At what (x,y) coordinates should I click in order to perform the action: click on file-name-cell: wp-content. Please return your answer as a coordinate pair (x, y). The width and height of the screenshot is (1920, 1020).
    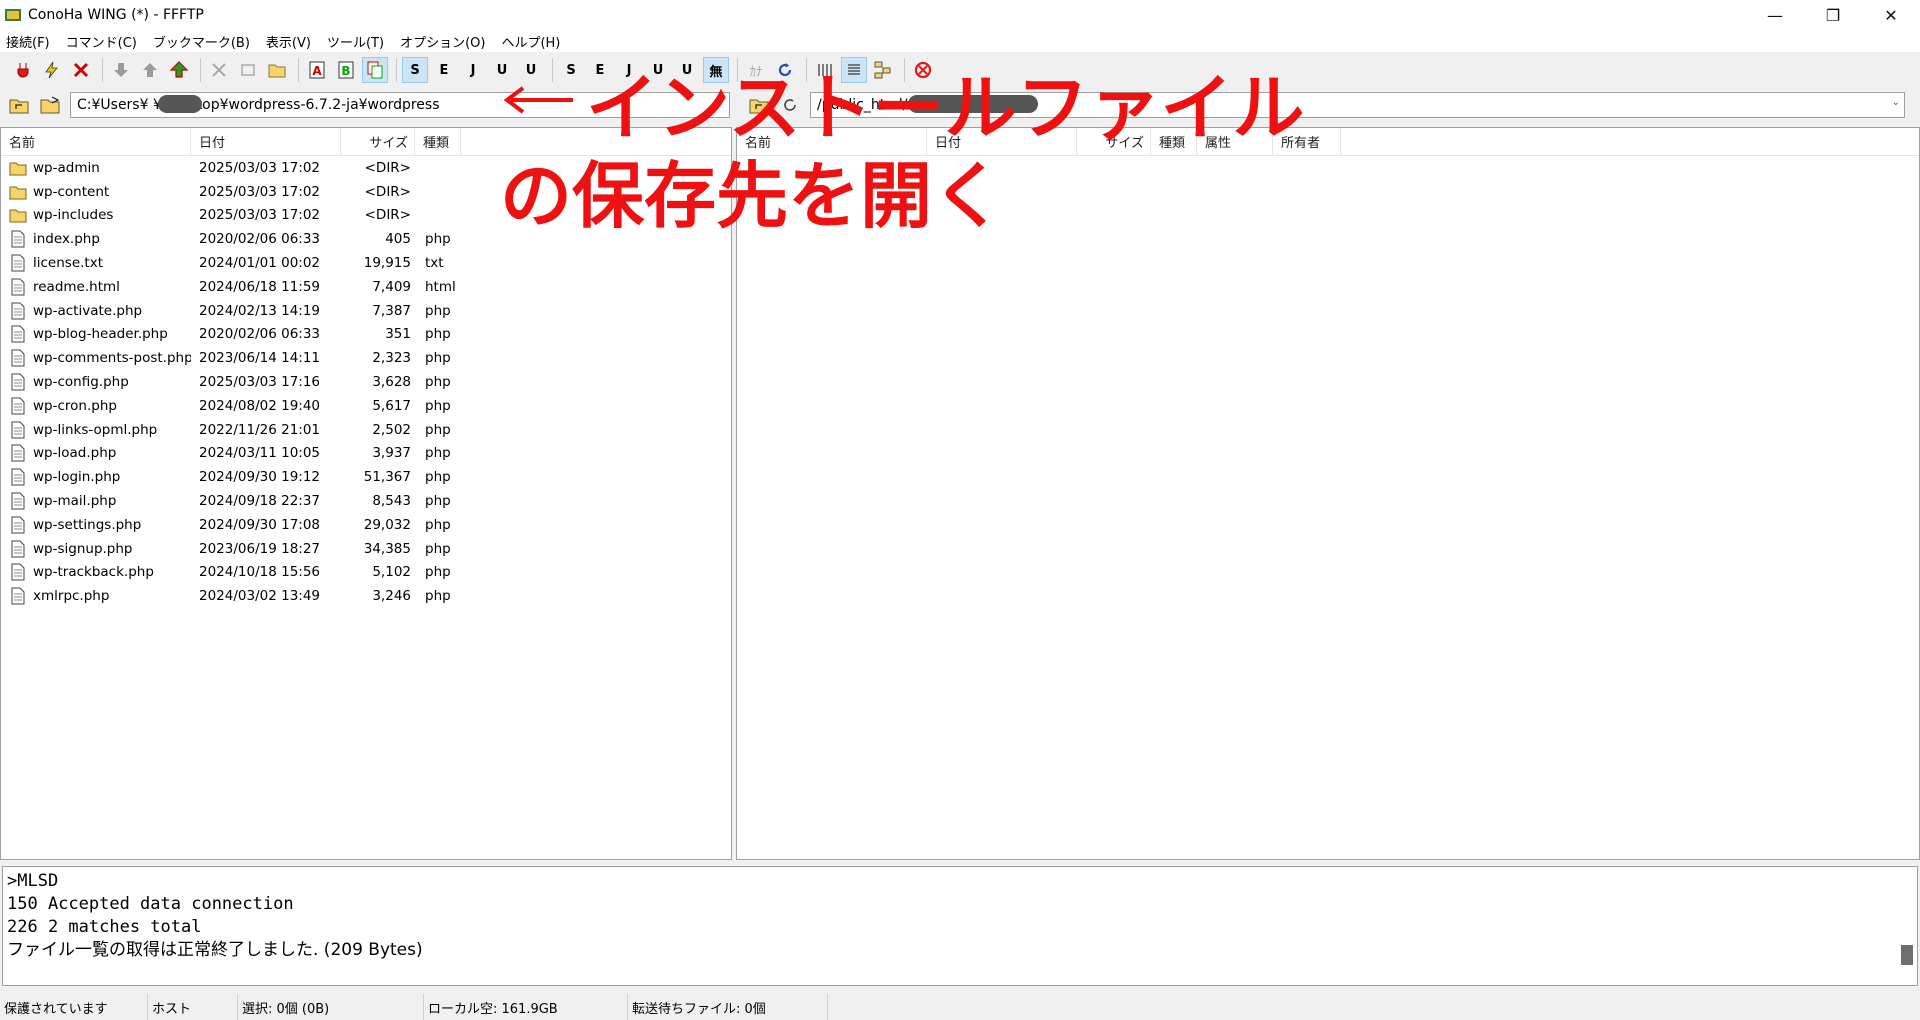
    Looking at the image, I should click on (96, 192).